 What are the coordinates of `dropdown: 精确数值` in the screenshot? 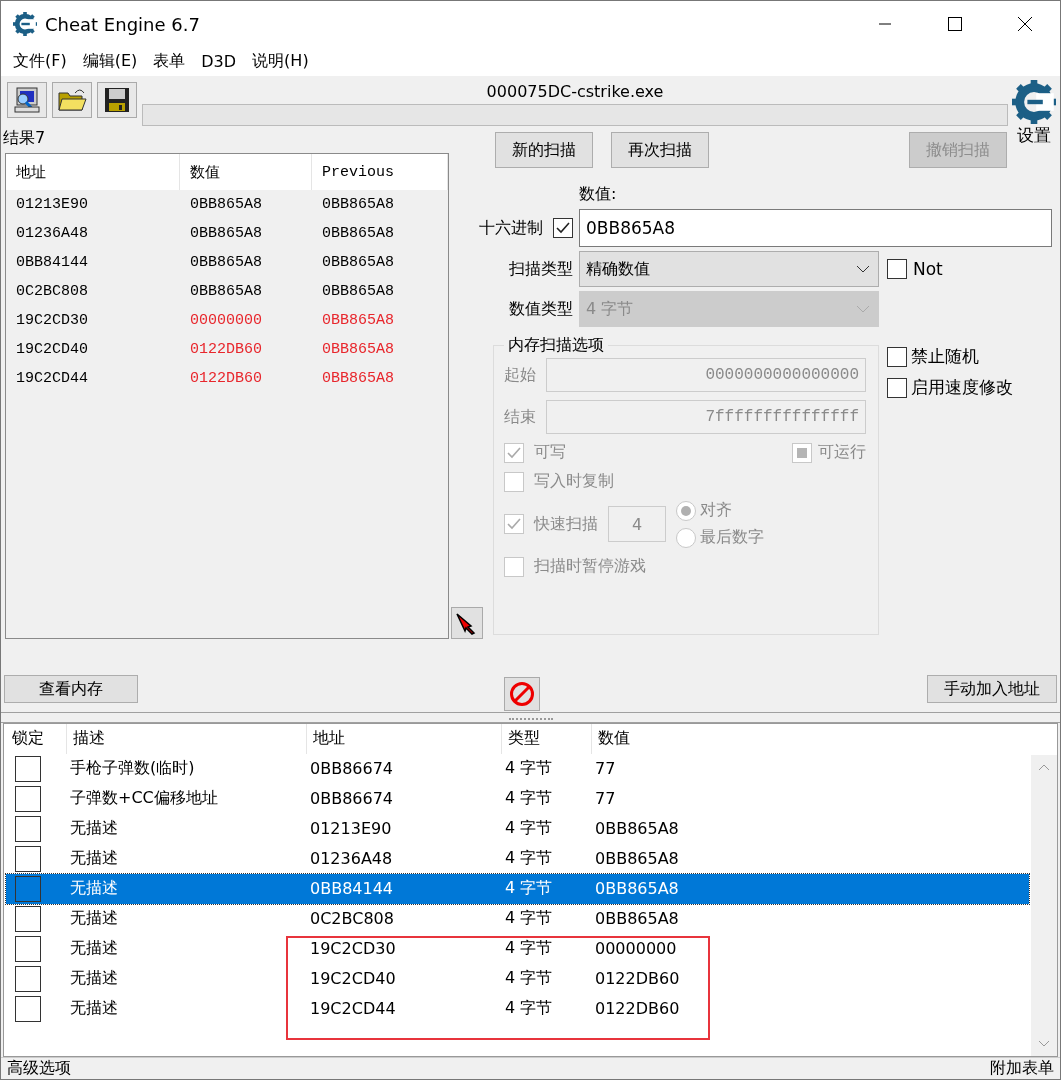 It's located at (729, 269).